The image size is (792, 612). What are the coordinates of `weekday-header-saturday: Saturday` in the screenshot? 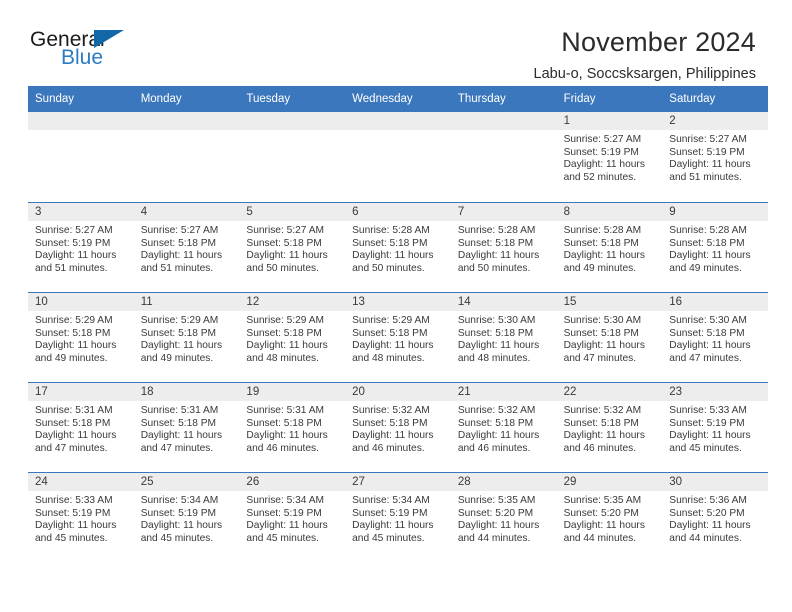 It's located at (692, 99).